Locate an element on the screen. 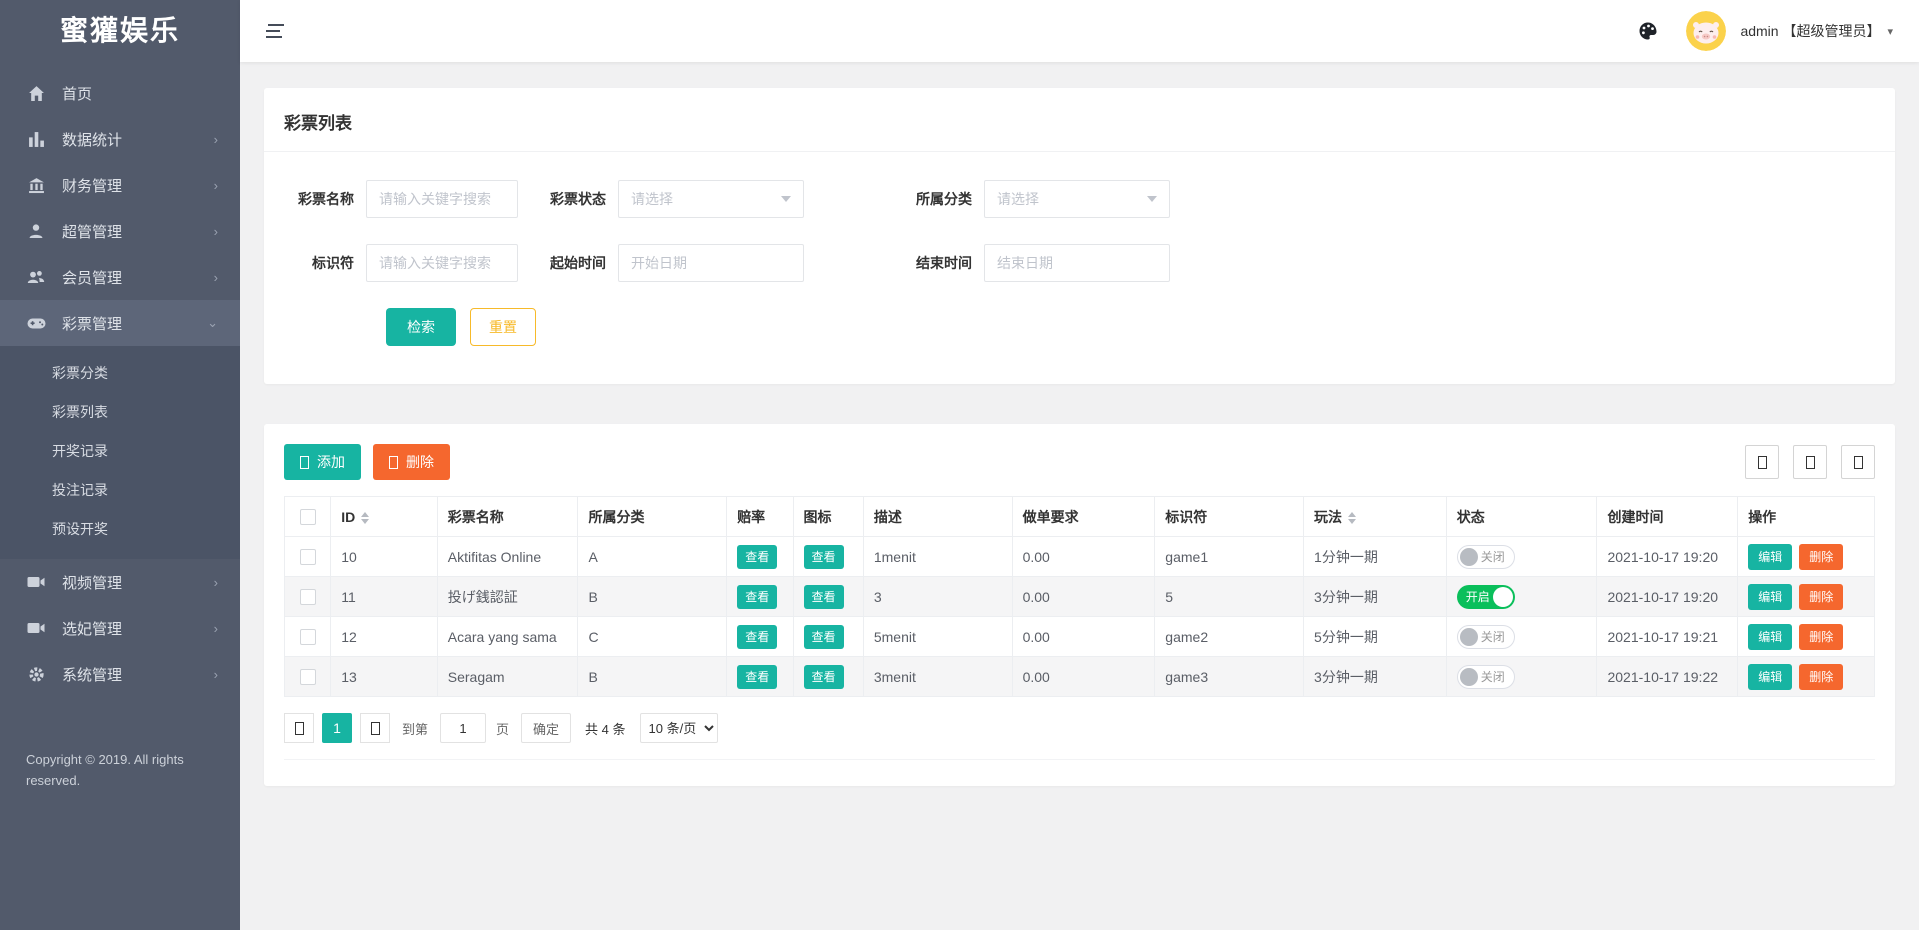 The image size is (1919, 930). sidebar-item-members: 会员管理 › is located at coordinates (120, 277).